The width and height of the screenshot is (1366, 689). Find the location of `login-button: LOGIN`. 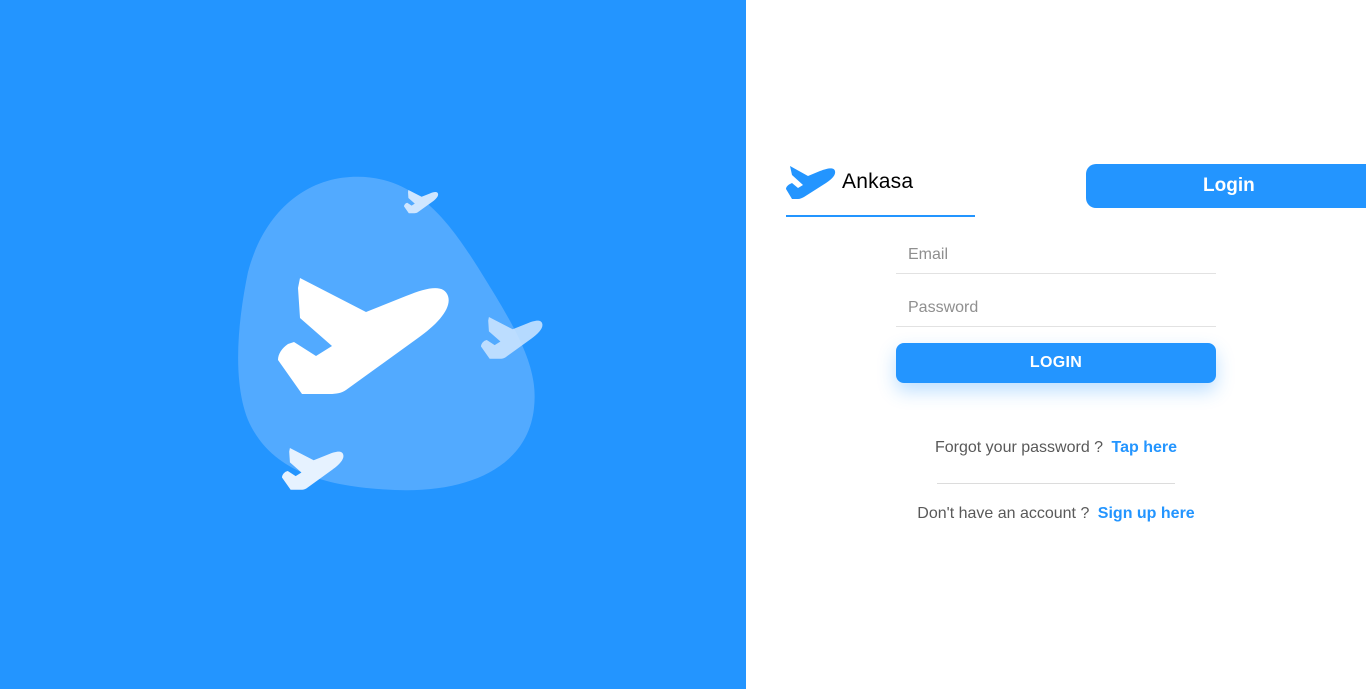

login-button: LOGIN is located at coordinates (1056, 363).